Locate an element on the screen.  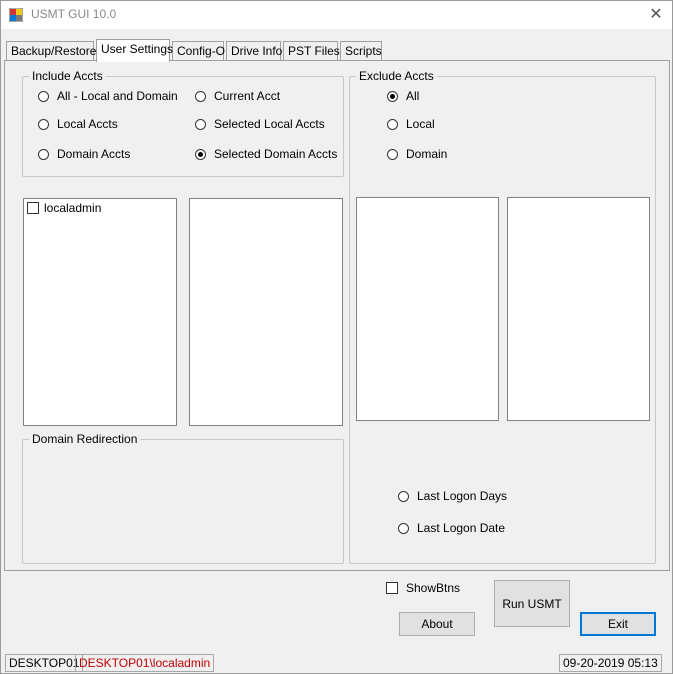
radio-last-logon-date: Last Logon Date is located at coordinates (451, 528).